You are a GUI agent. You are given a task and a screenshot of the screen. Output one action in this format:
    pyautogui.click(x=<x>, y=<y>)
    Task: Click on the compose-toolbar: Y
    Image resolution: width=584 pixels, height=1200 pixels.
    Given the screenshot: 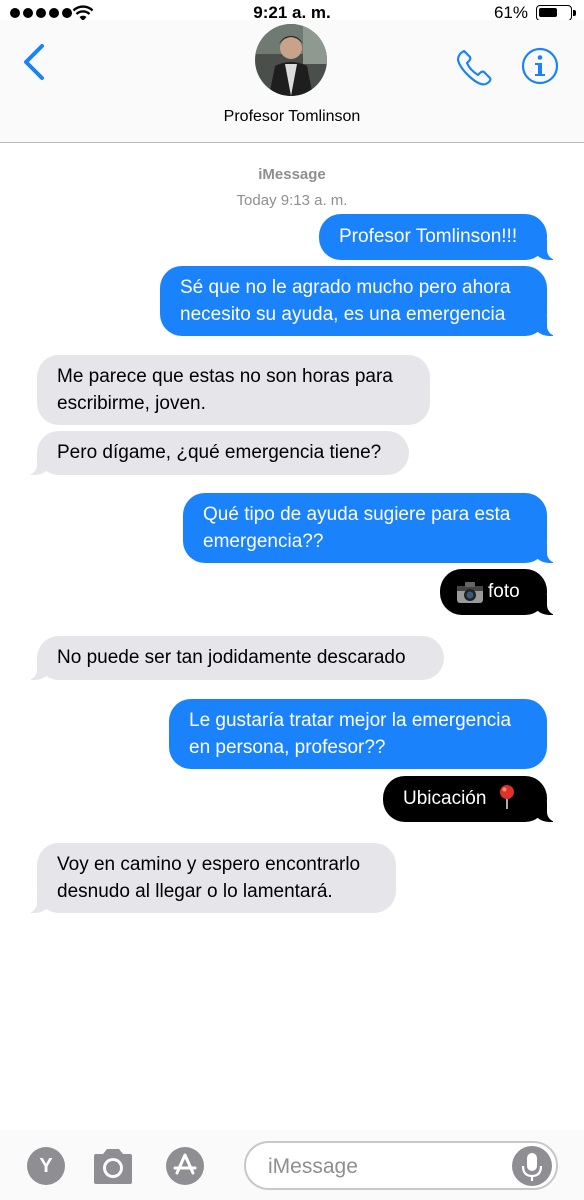 What is the action you would take?
    pyautogui.click(x=292, y=1165)
    